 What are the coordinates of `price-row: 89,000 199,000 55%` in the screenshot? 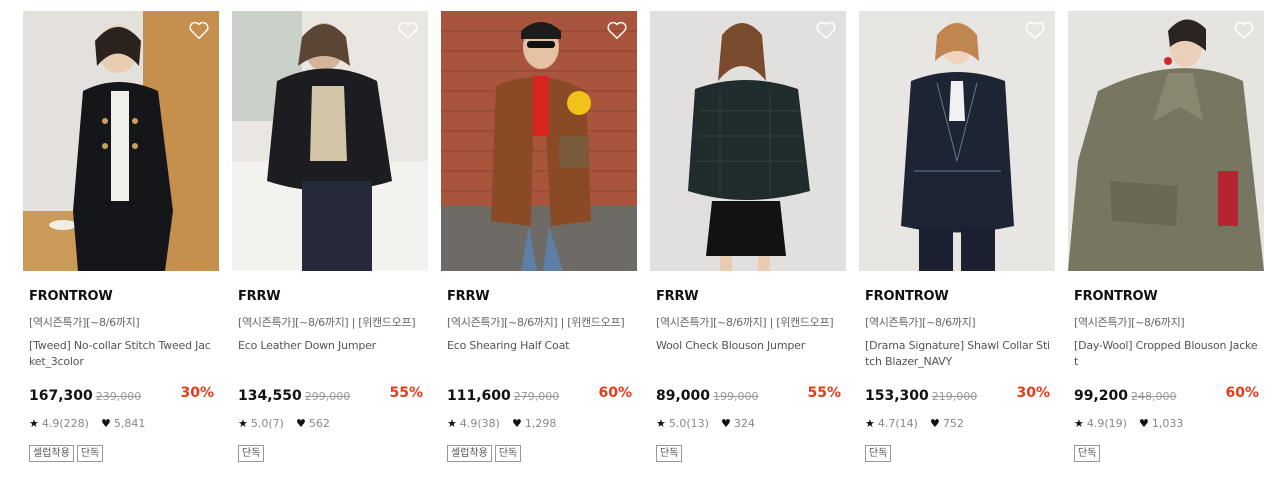 It's located at (751, 395).